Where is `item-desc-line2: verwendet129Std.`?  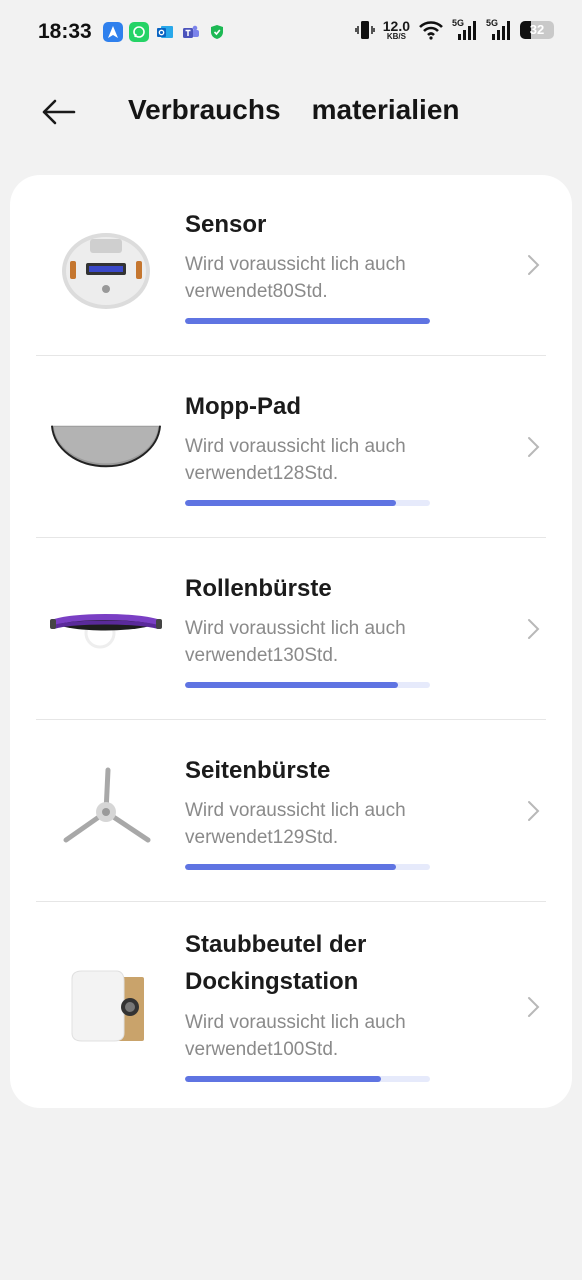 item-desc-line2: verwendet129Std. is located at coordinates (262, 837).